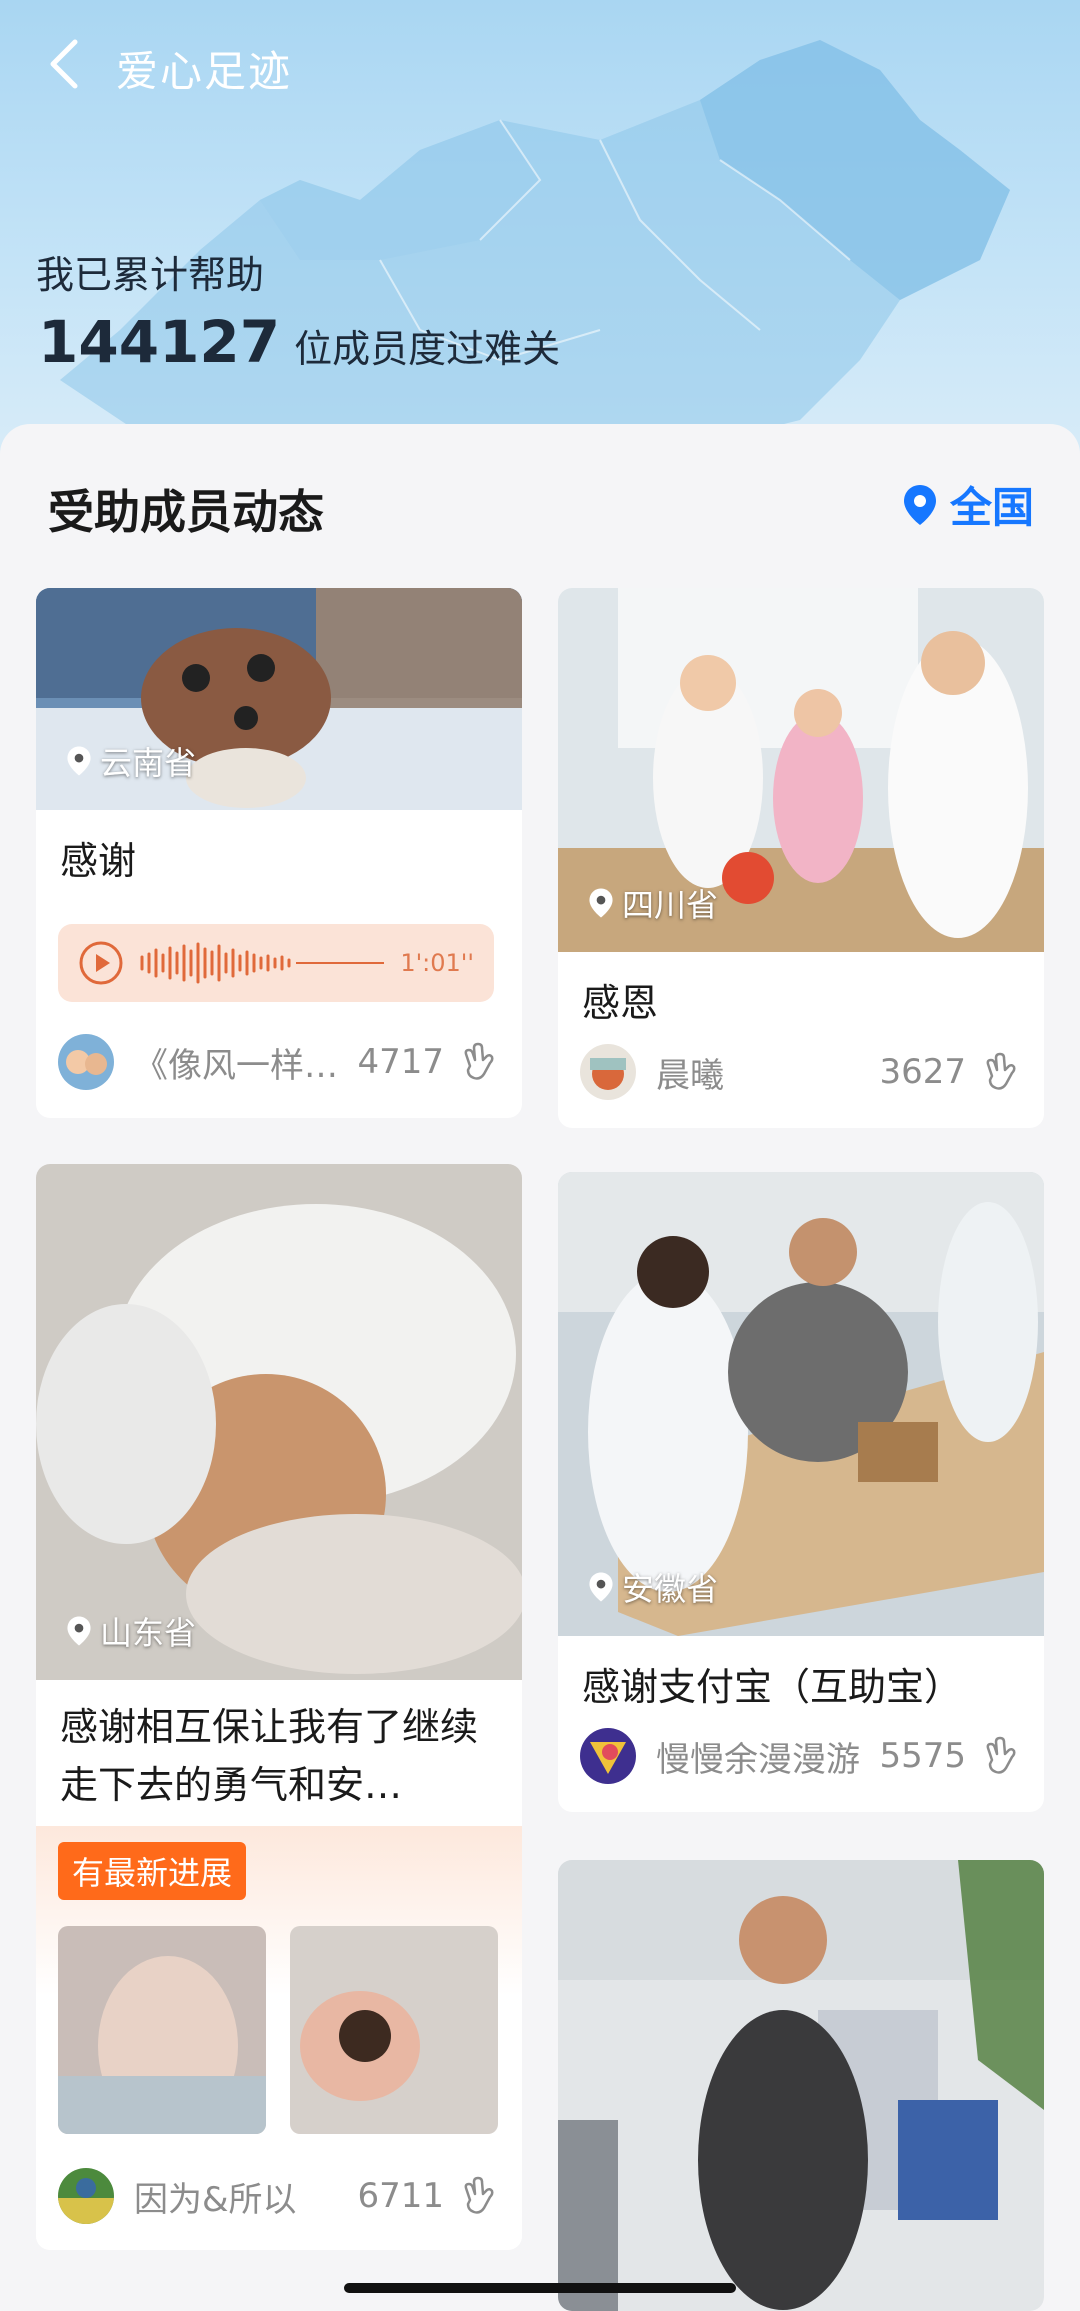  I want to click on like-count: 6711, so click(400, 2196).